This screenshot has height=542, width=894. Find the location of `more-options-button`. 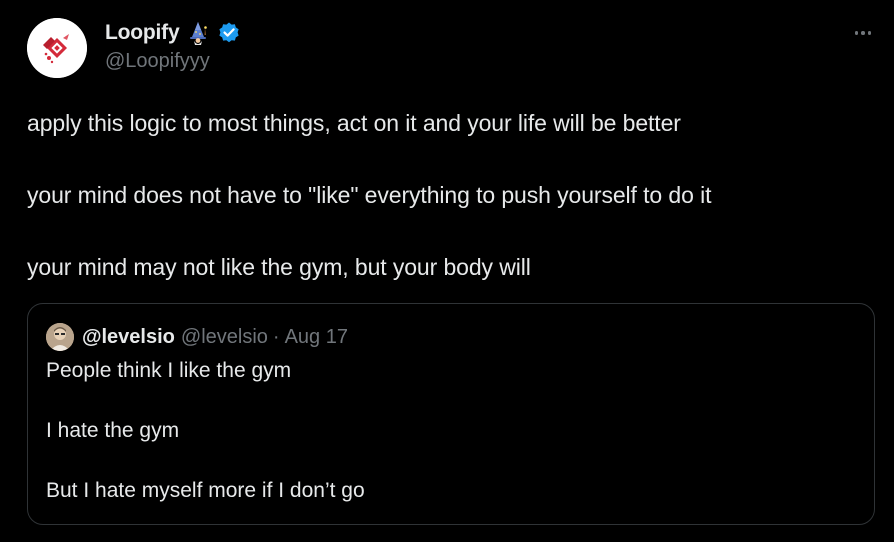

more-options-button is located at coordinates (863, 33).